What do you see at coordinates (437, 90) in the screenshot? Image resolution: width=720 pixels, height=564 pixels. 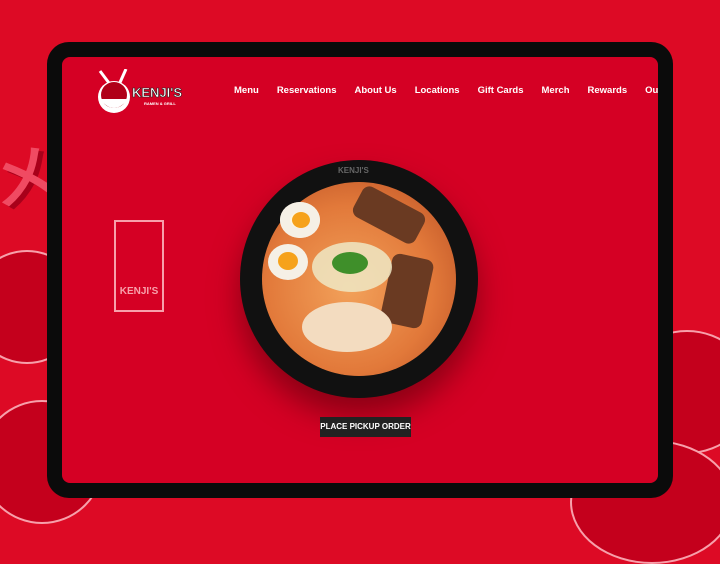 I see `nav-locations: Locations` at bounding box center [437, 90].